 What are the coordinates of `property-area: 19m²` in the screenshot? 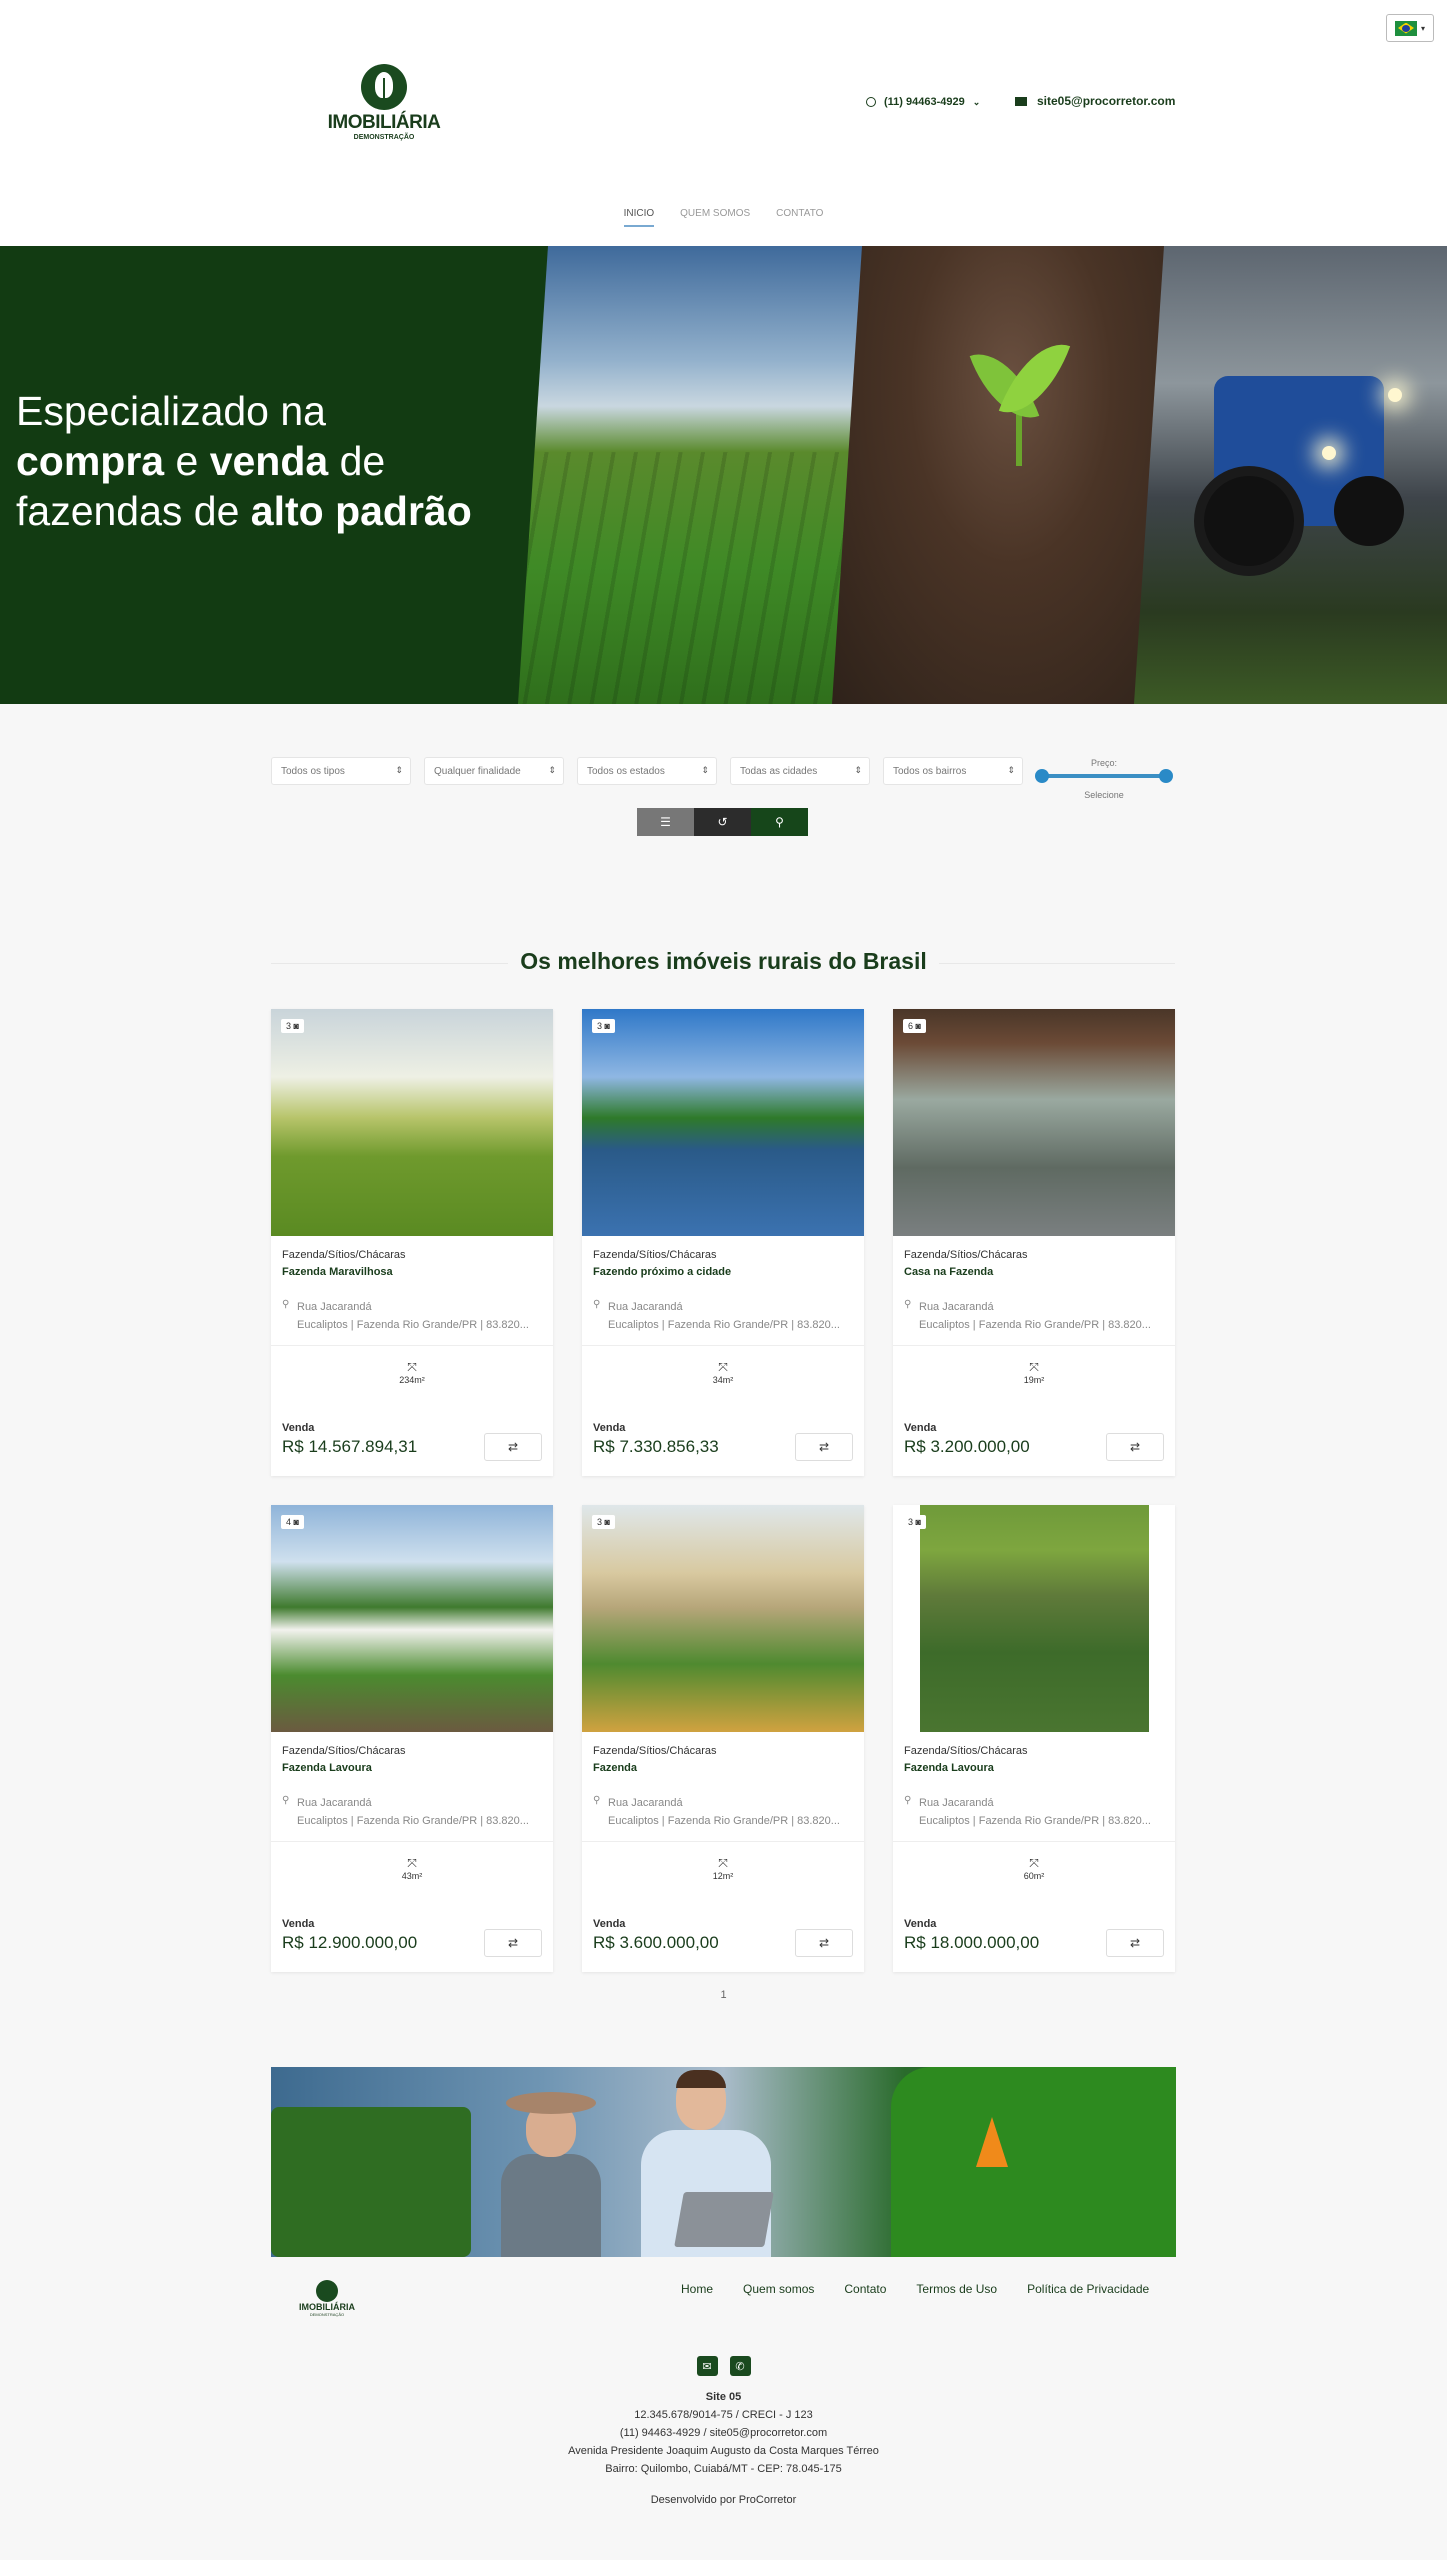 It's located at (1034, 1380).